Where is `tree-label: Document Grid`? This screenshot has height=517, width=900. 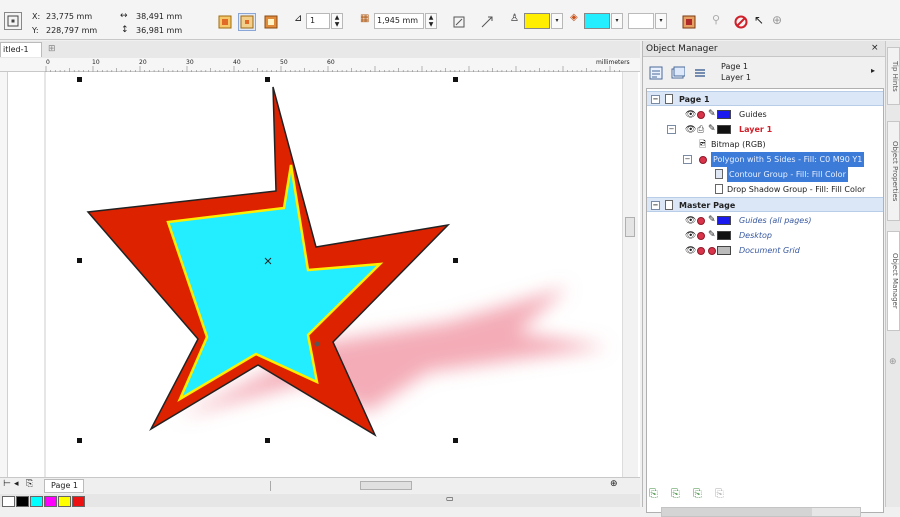
tree-label: Document Grid is located at coordinates (769, 250).